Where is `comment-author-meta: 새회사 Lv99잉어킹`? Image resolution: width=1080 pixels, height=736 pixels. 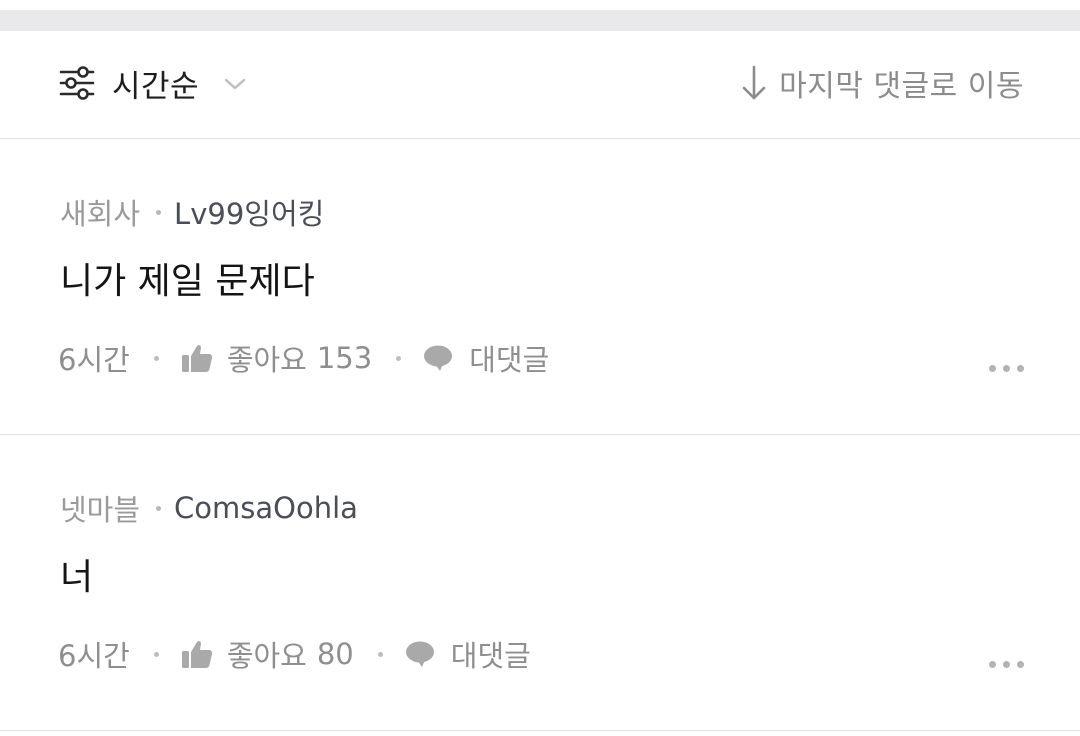
comment-author-meta: 새회사 Lv99잉어킹 is located at coordinates (192, 212).